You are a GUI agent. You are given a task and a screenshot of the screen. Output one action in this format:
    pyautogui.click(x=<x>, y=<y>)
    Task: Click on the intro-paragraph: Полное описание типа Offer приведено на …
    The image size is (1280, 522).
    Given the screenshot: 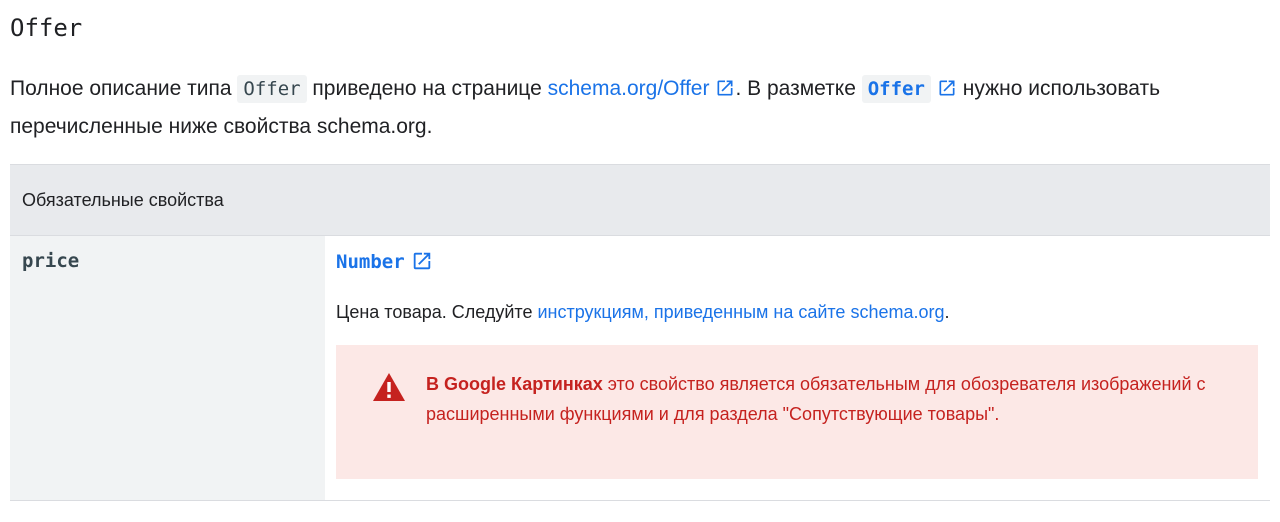 What is the action you would take?
    pyautogui.click(x=635, y=107)
    